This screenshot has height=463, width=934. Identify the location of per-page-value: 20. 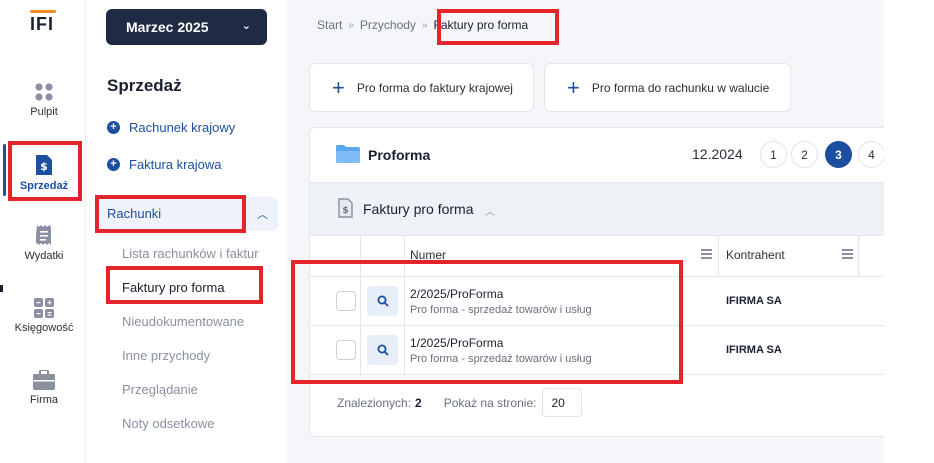
(558, 402).